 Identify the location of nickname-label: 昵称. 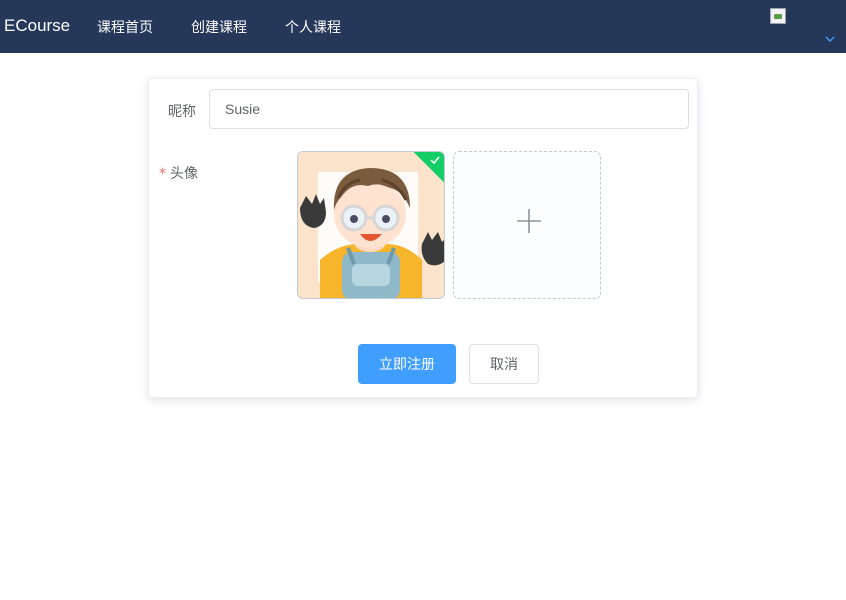
(182, 112).